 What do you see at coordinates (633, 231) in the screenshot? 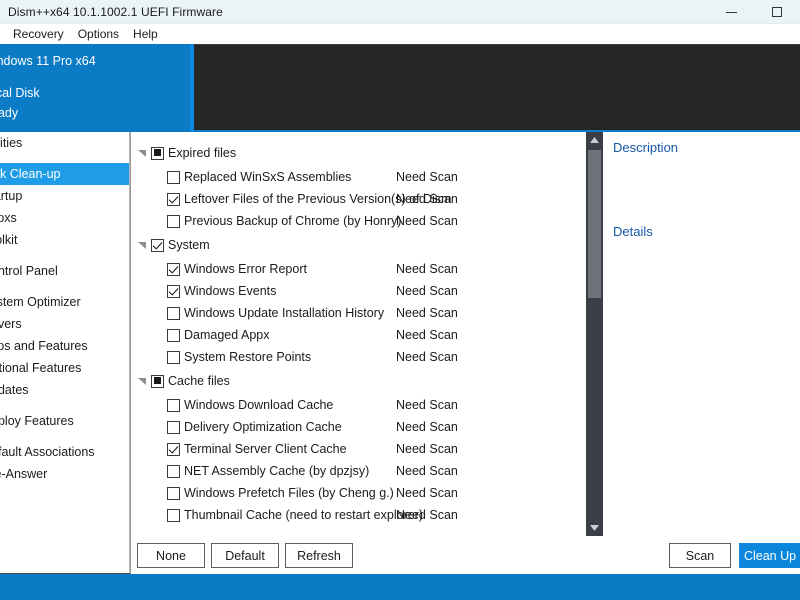
I see `details-heading: Details` at bounding box center [633, 231].